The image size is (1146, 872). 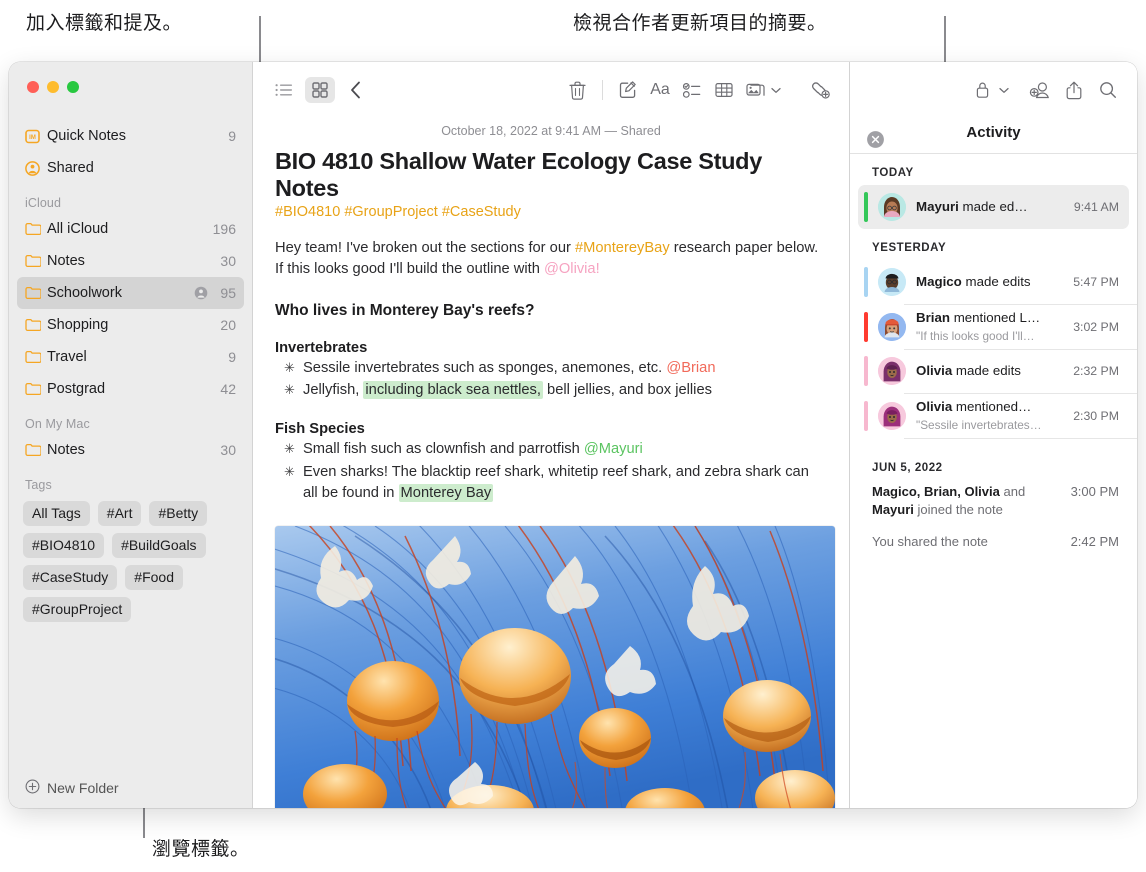 I want to click on sidebar-item-label: All iCloud, so click(x=78, y=229).